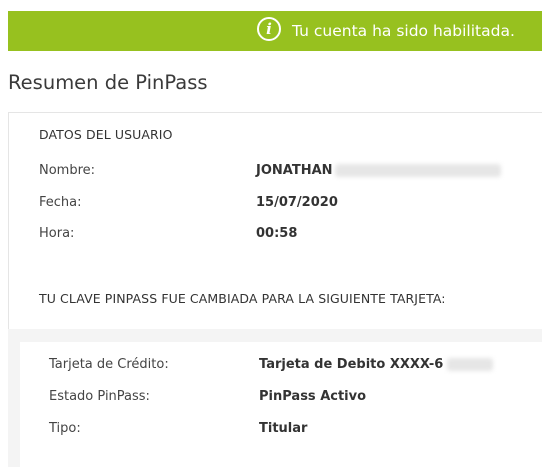 This screenshot has width=542, height=467. What do you see at coordinates (283, 428) in the screenshot?
I see `type-value: Titular` at bounding box center [283, 428].